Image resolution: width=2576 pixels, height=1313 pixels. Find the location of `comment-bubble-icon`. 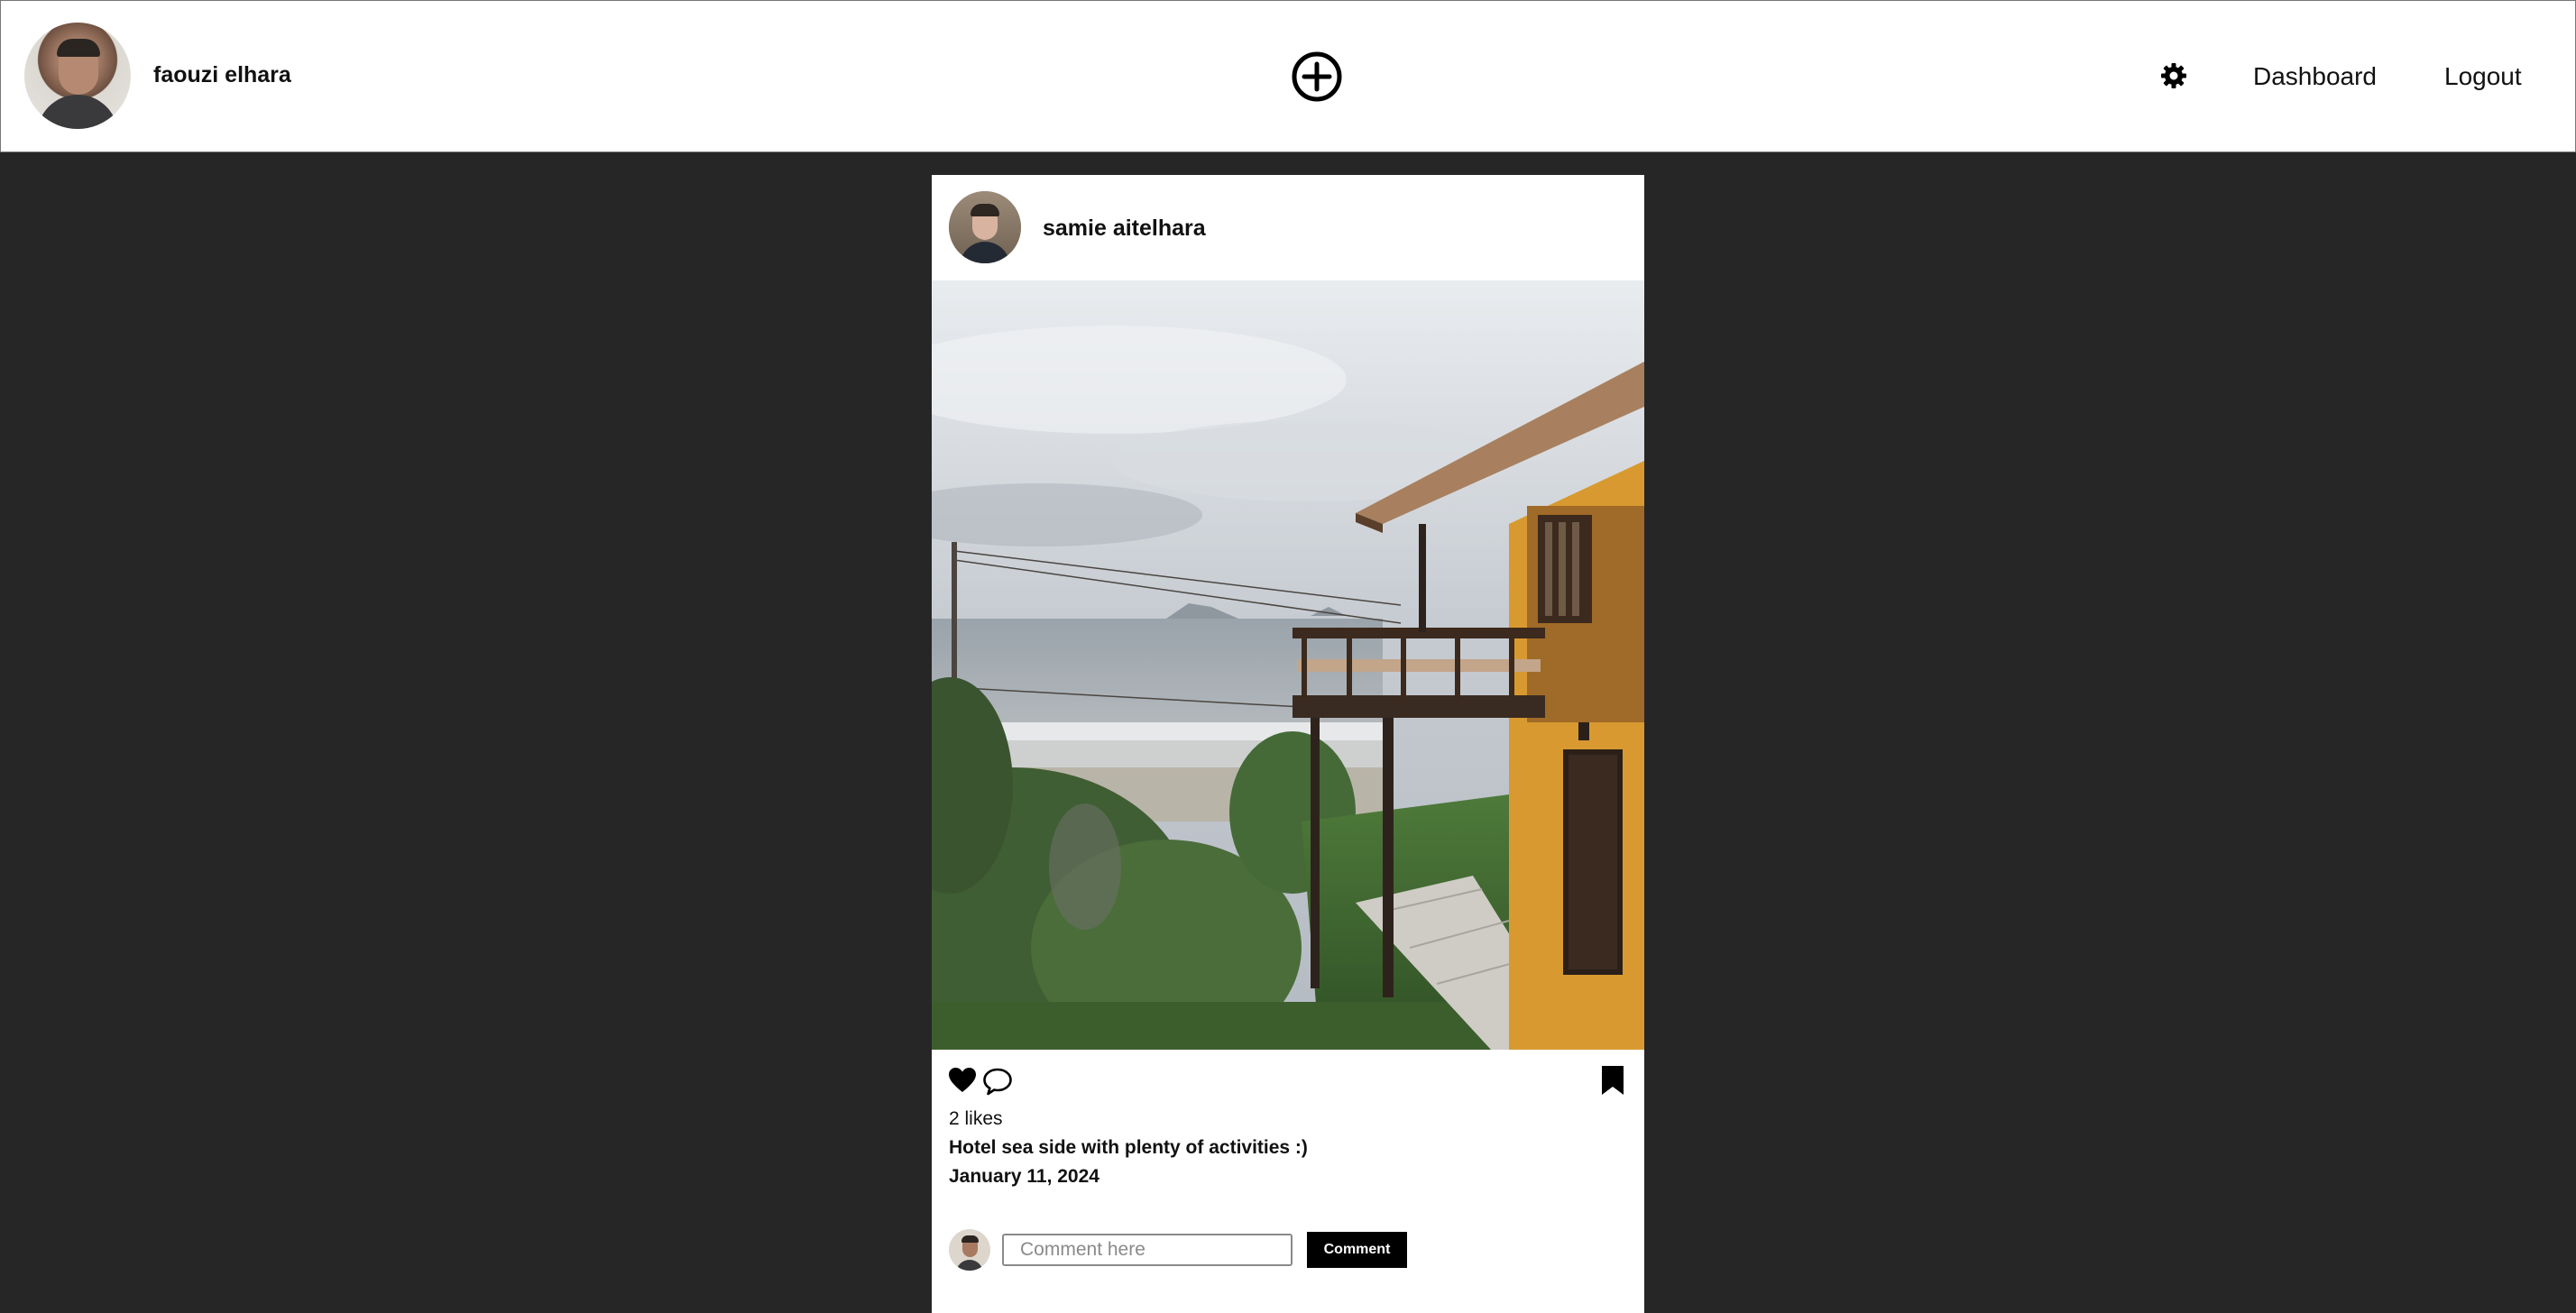

comment-bubble-icon is located at coordinates (997, 1082).